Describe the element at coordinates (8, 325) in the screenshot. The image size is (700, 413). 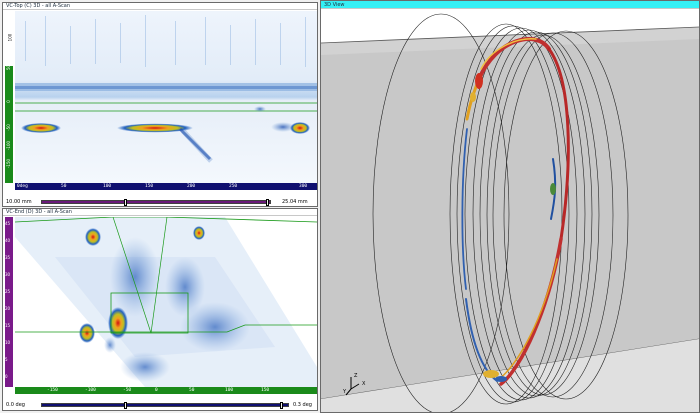
I see `end-vtick-6: 15` at that location.